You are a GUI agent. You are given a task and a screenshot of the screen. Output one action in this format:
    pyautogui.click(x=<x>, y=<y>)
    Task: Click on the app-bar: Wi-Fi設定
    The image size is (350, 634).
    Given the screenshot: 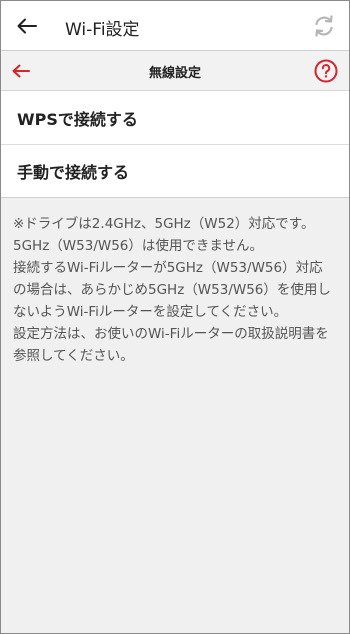 What is the action you would take?
    pyautogui.click(x=175, y=26)
    